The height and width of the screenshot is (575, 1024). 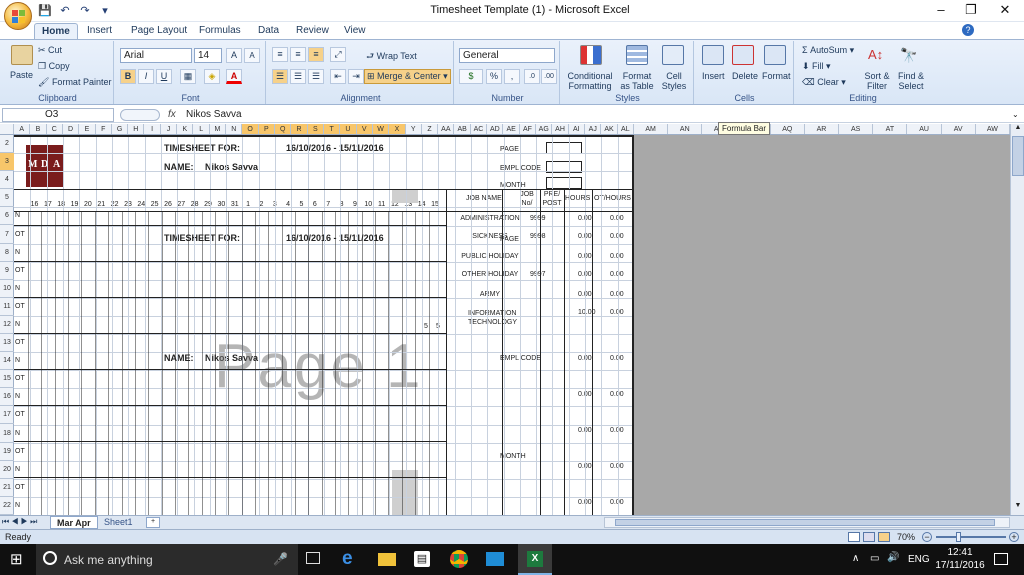 What do you see at coordinates (1014, 537) in the screenshot?
I see `zoom-in-icon: +` at bounding box center [1014, 537].